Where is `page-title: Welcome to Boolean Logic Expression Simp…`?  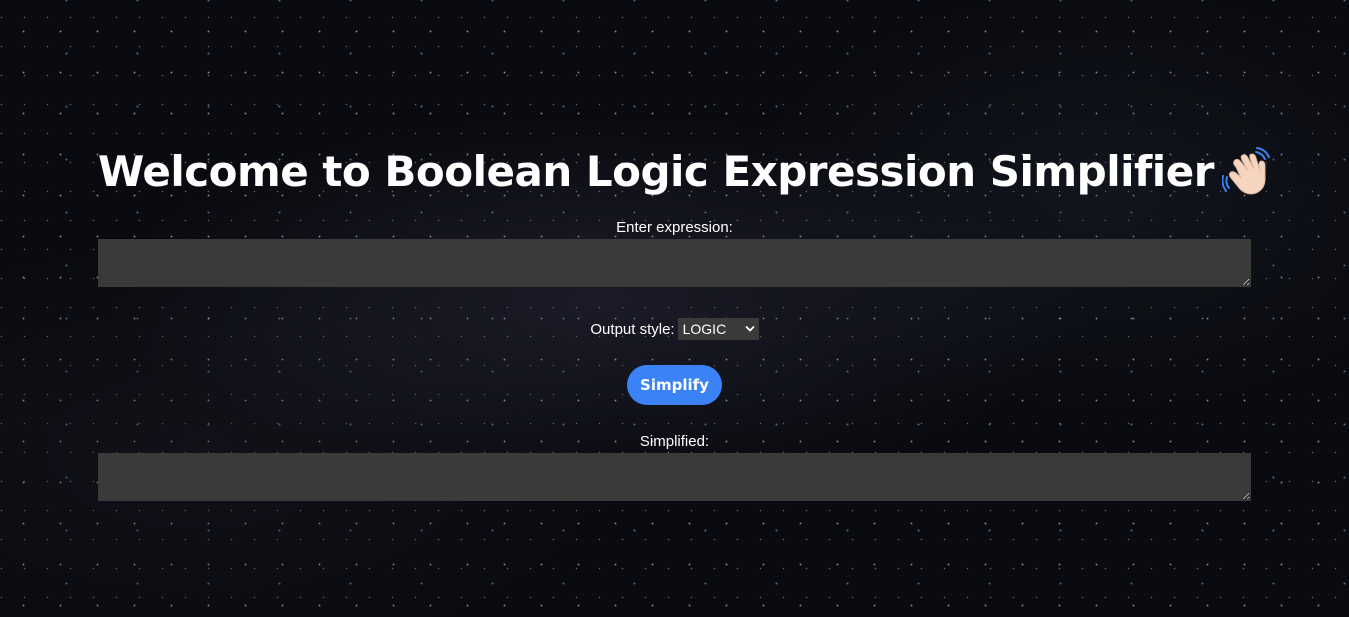 page-title: Welcome to Boolean Logic Expression Simp… is located at coordinates (684, 172).